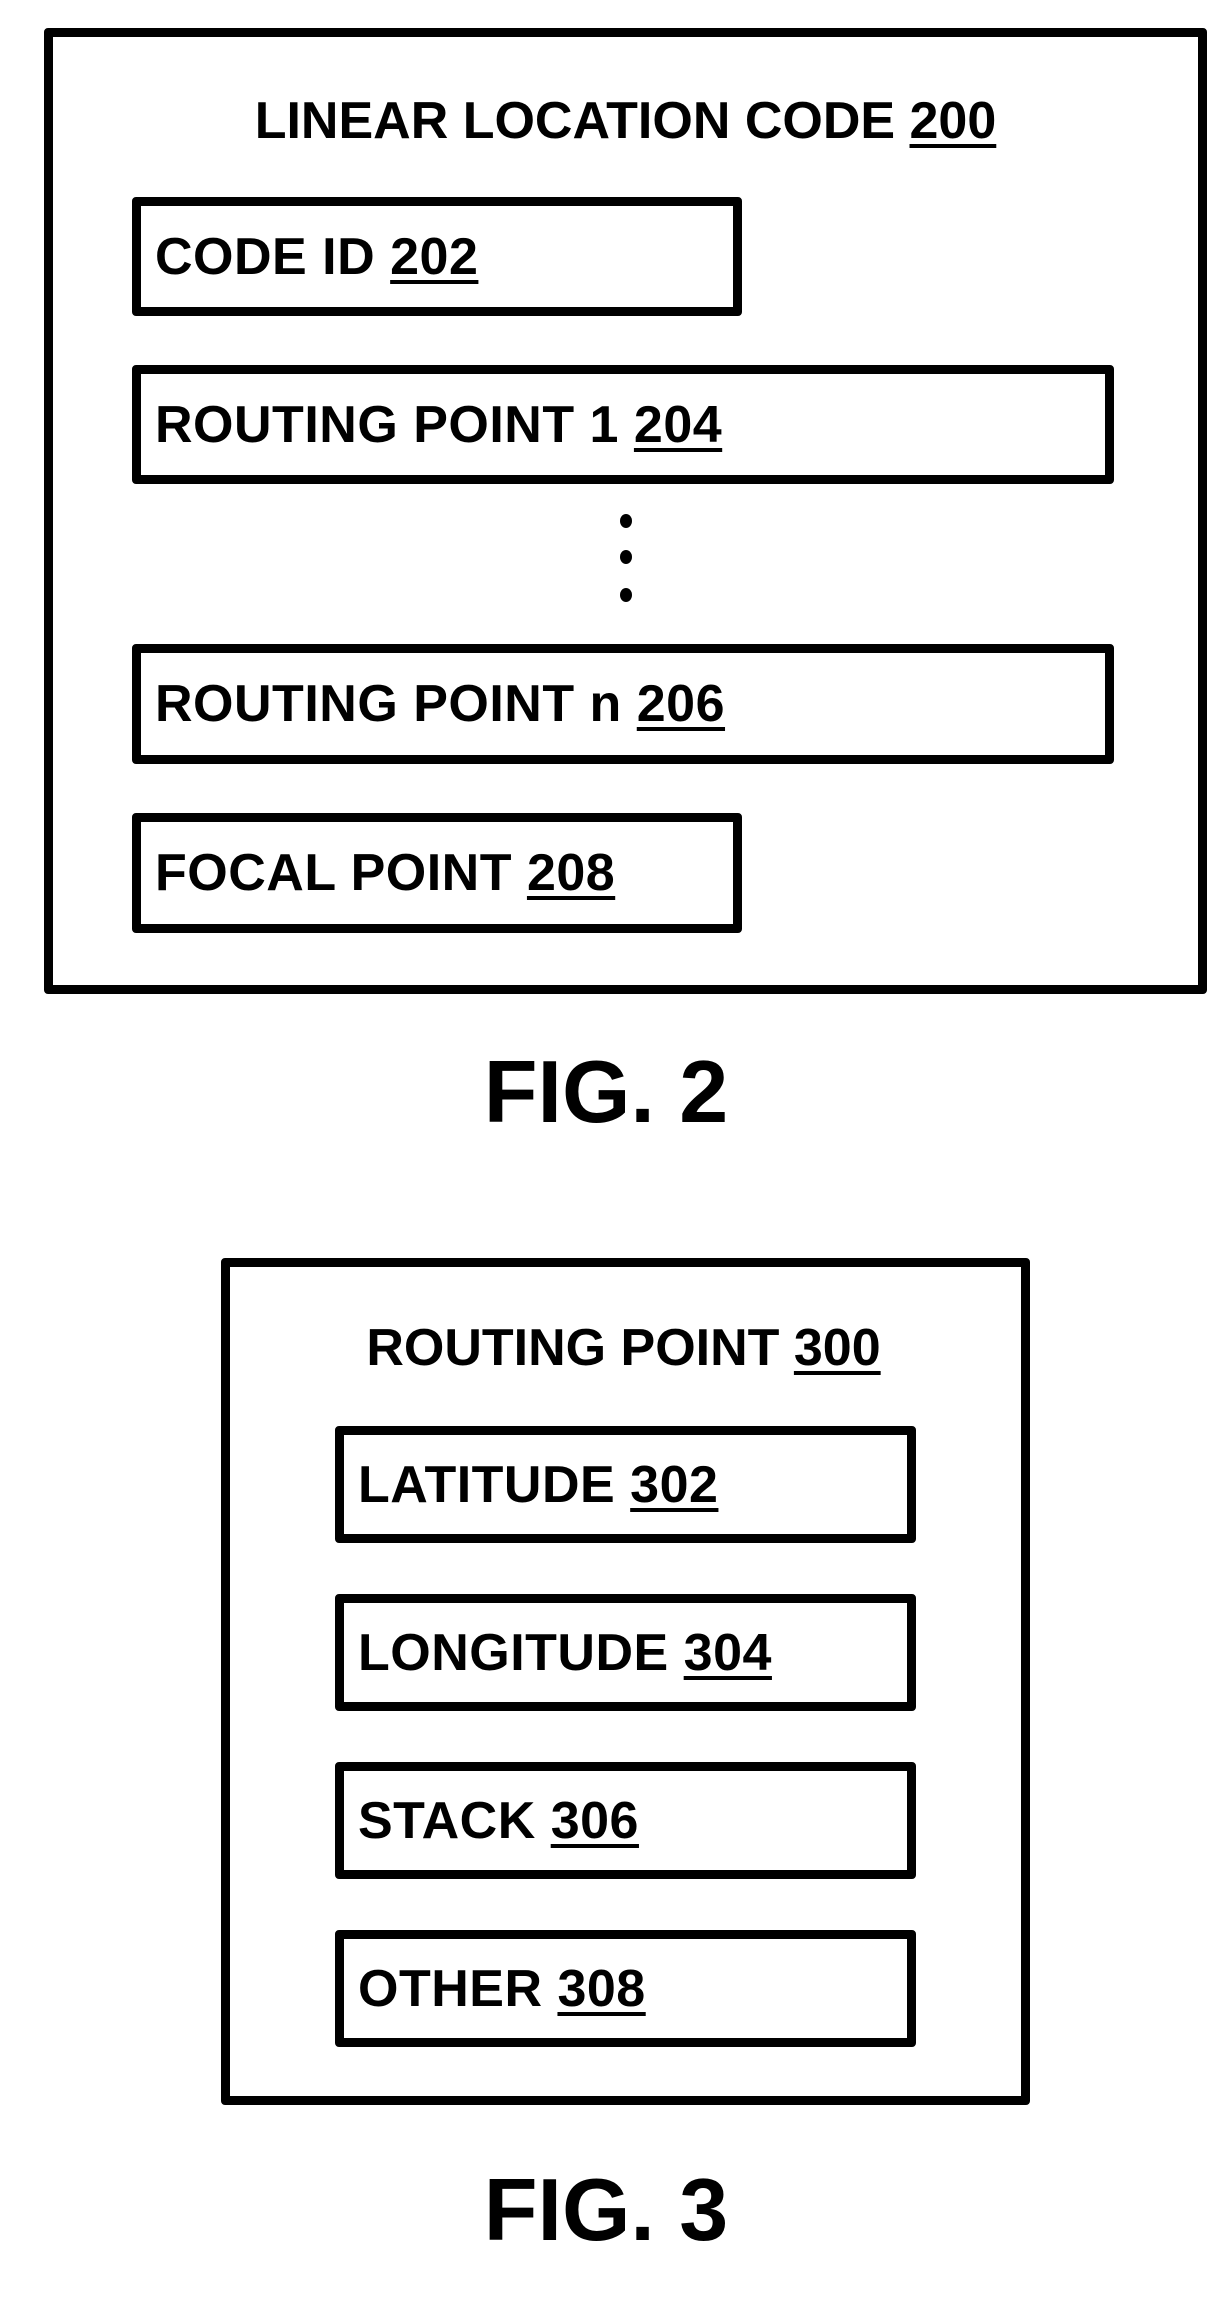 This screenshot has width=1222, height=2307. What do you see at coordinates (606, 1091) in the screenshot?
I see `figure-2-caption: FIG. 2` at bounding box center [606, 1091].